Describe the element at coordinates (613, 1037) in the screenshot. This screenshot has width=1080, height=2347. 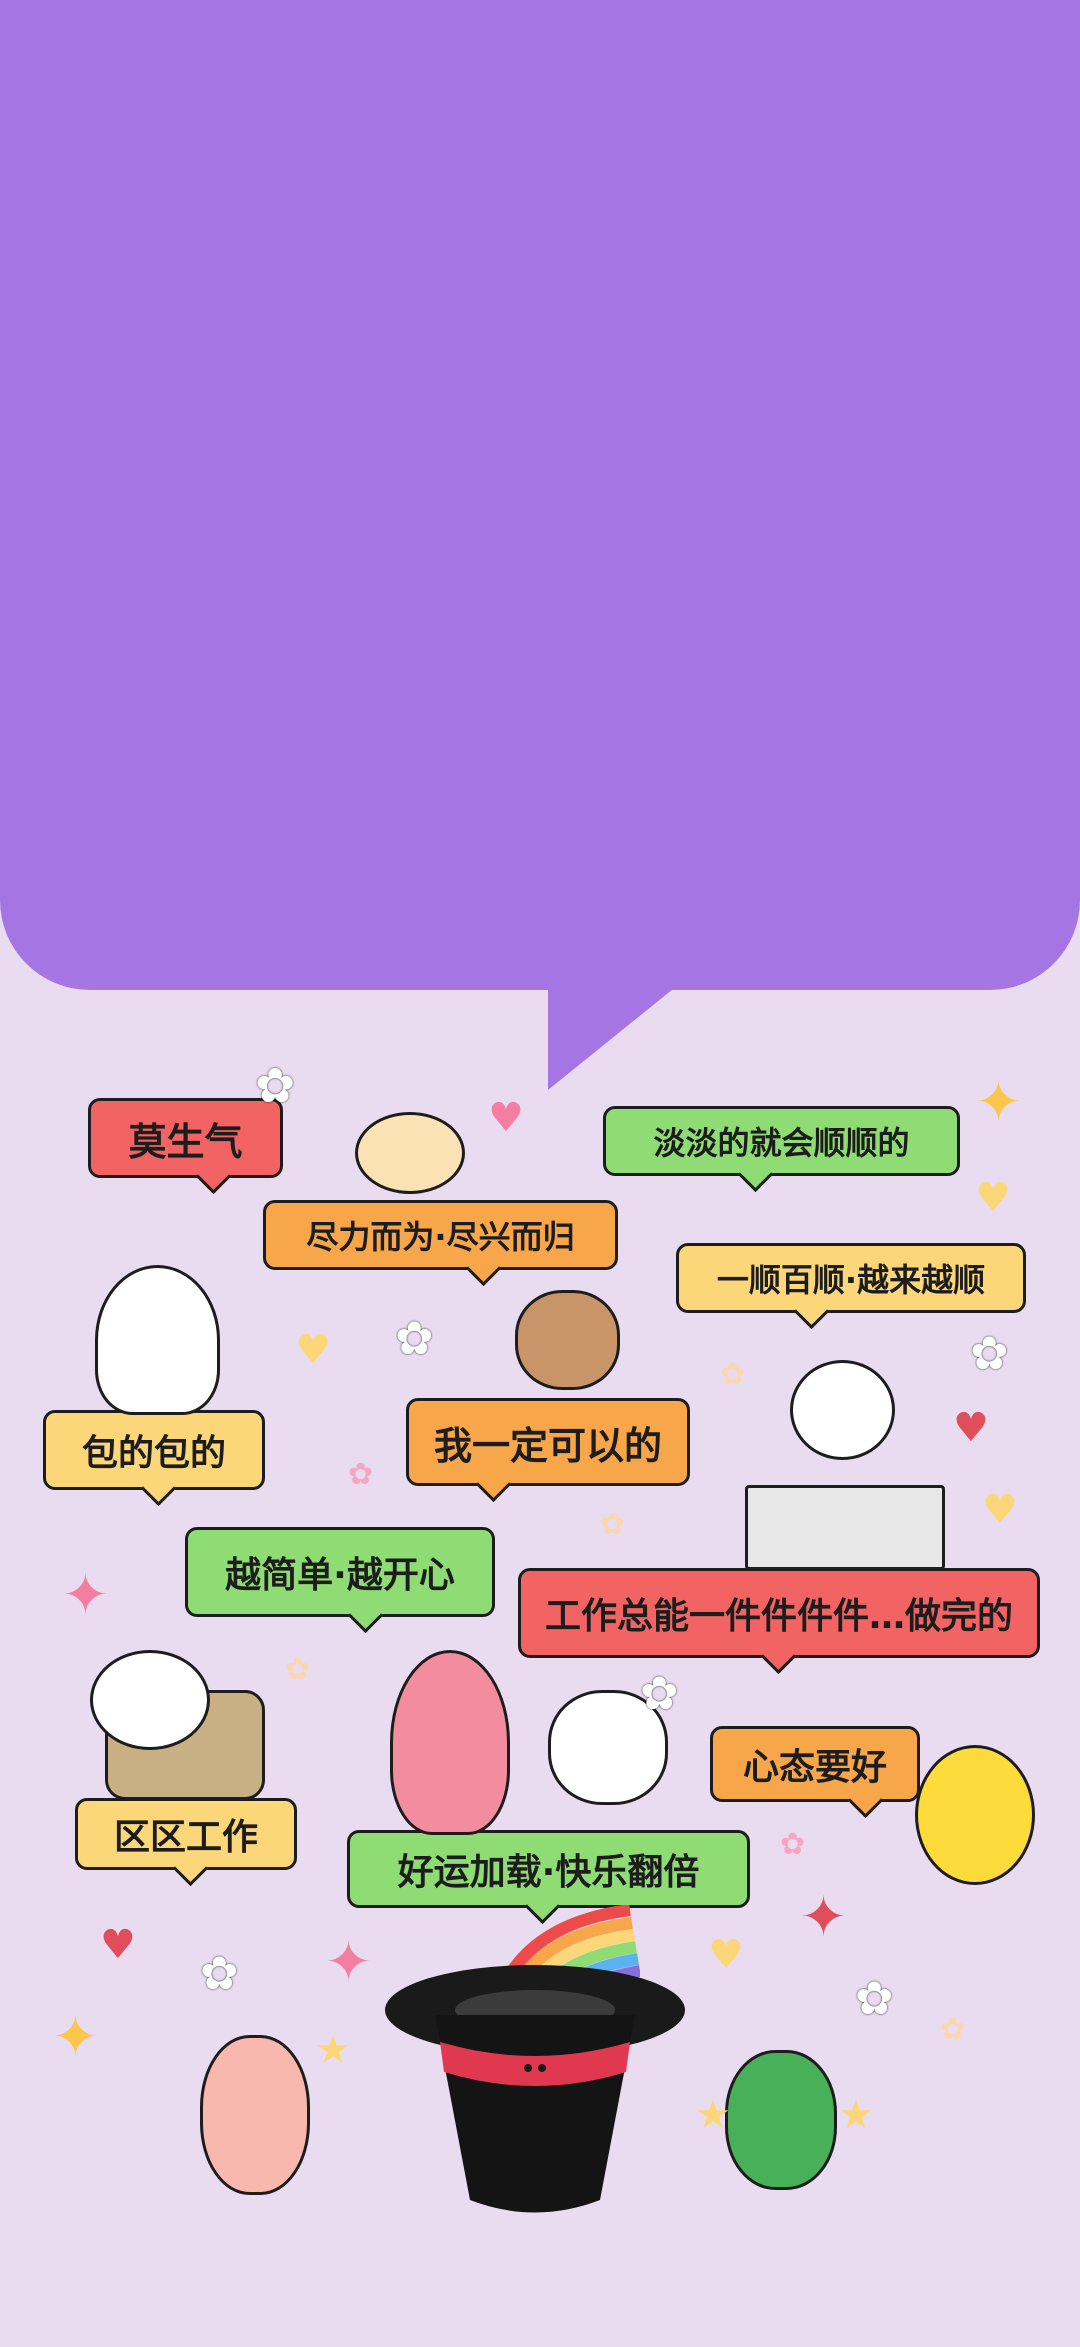
I see `purple-speech-tail` at that location.